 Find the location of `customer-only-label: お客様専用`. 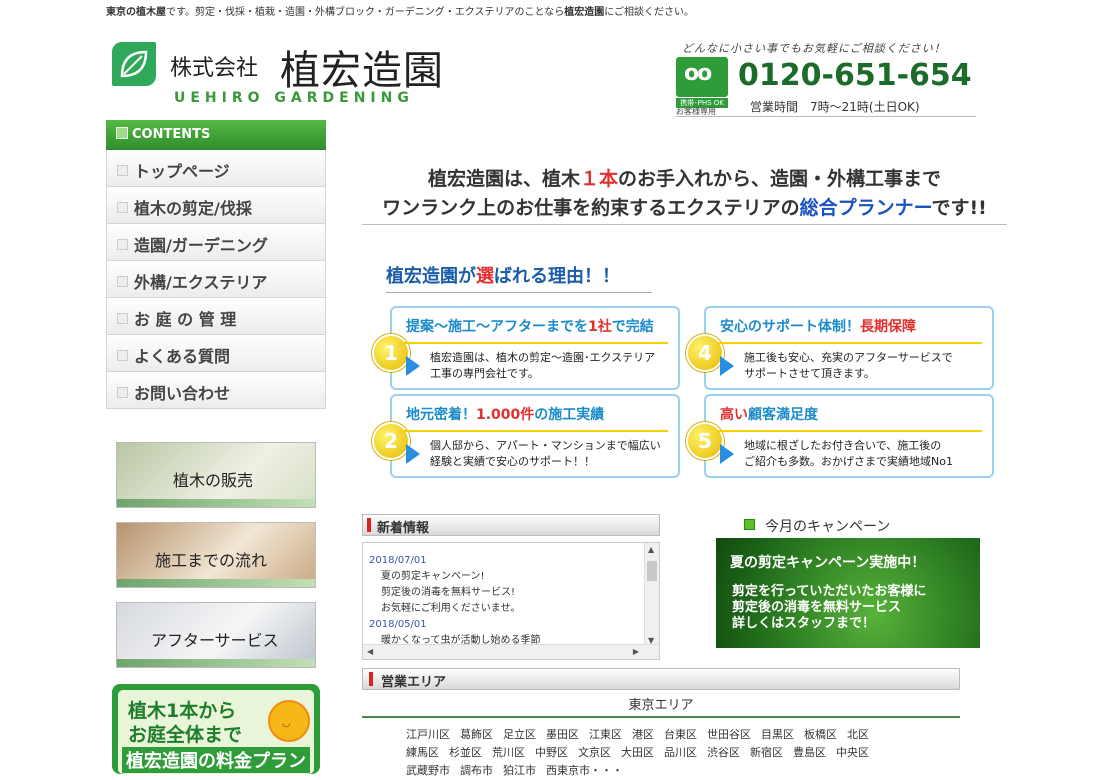

customer-only-label: お客様専用 is located at coordinates (696, 111).